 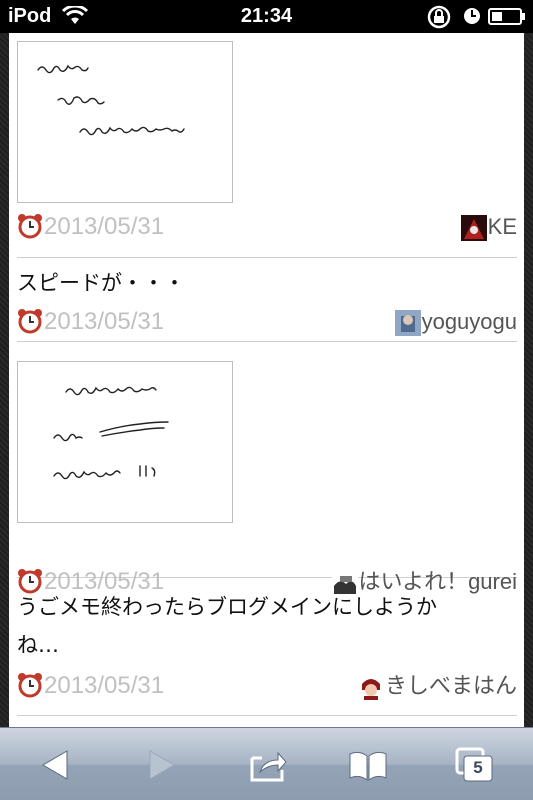 What do you see at coordinates (455, 322) in the screenshot?
I see `post-author: yoguyogu` at bounding box center [455, 322].